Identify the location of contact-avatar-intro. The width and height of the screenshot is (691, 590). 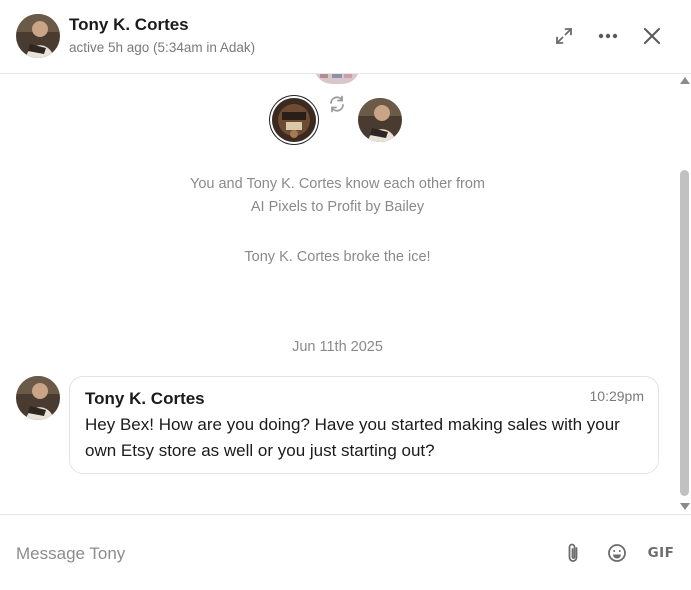
(380, 120).